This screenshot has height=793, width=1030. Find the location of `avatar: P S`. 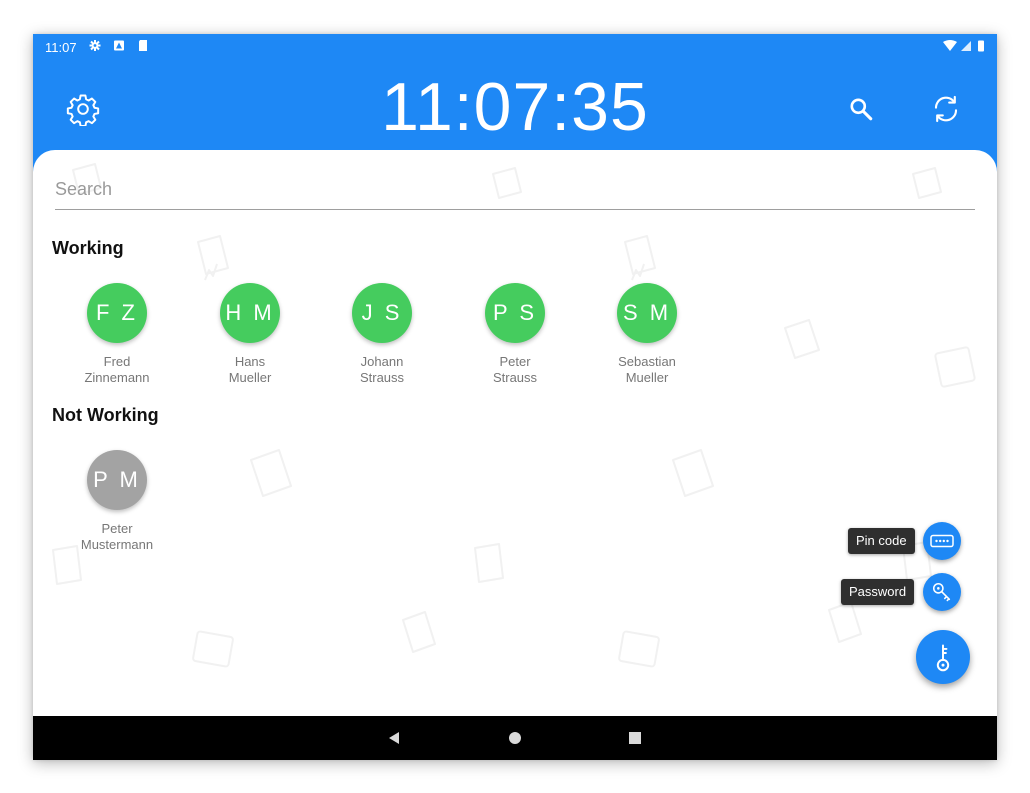

avatar: P S is located at coordinates (515, 313).